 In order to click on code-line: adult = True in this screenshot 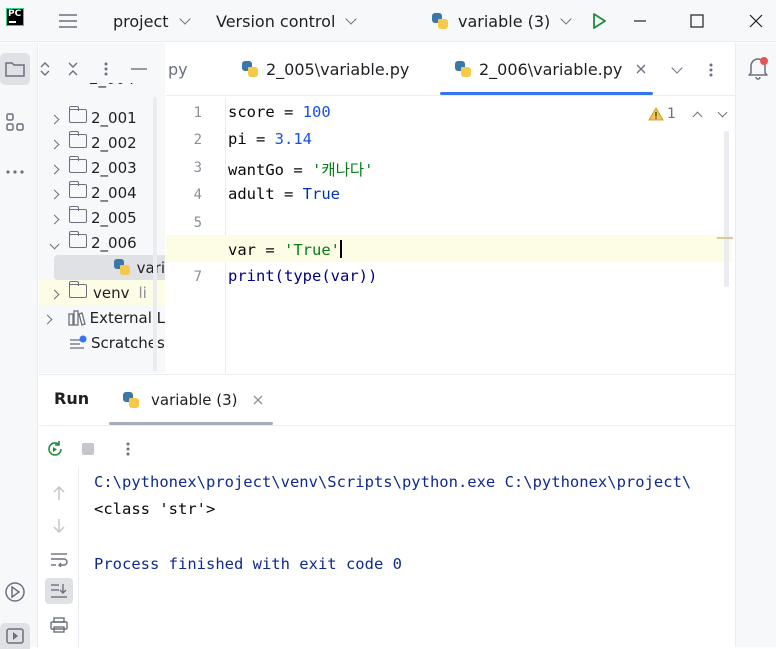, I will do `click(284, 194)`.